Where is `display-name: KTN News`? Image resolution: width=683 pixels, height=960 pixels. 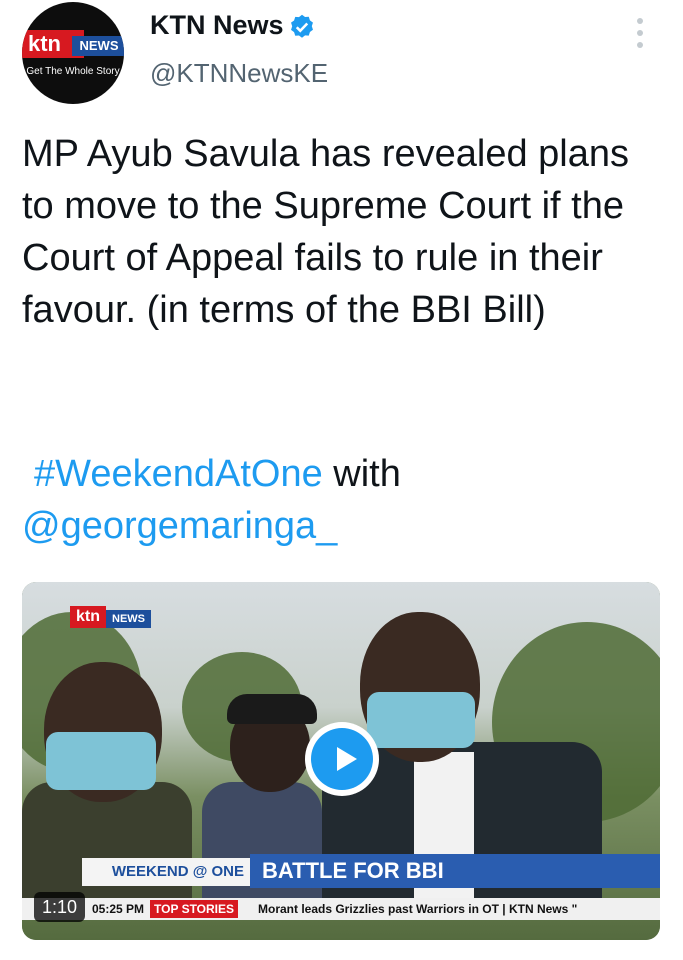 display-name: KTN News is located at coordinates (217, 25).